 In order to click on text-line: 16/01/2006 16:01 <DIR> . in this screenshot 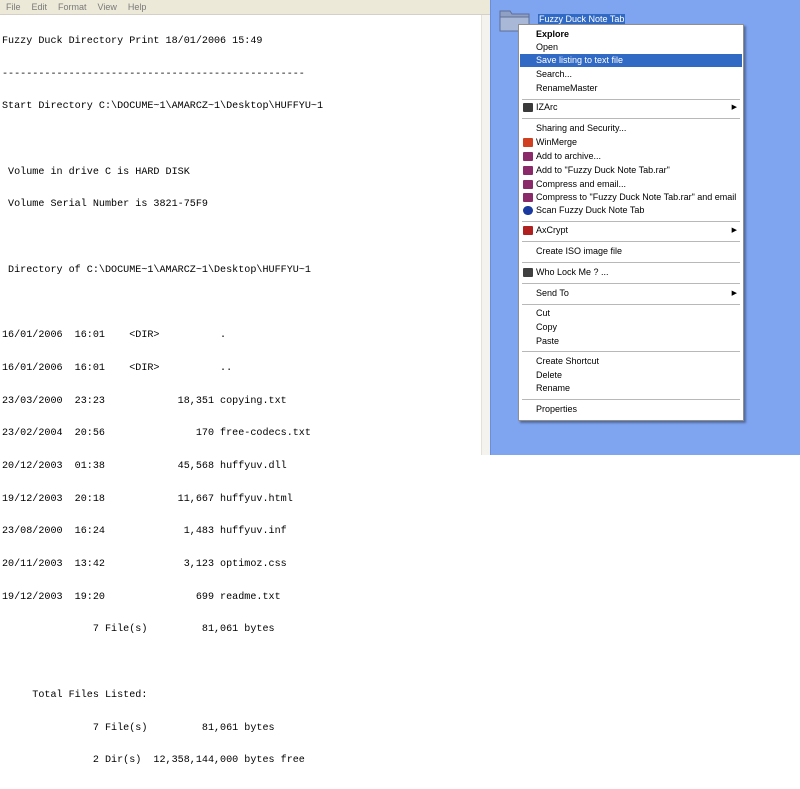, I will do `click(114, 336)`.